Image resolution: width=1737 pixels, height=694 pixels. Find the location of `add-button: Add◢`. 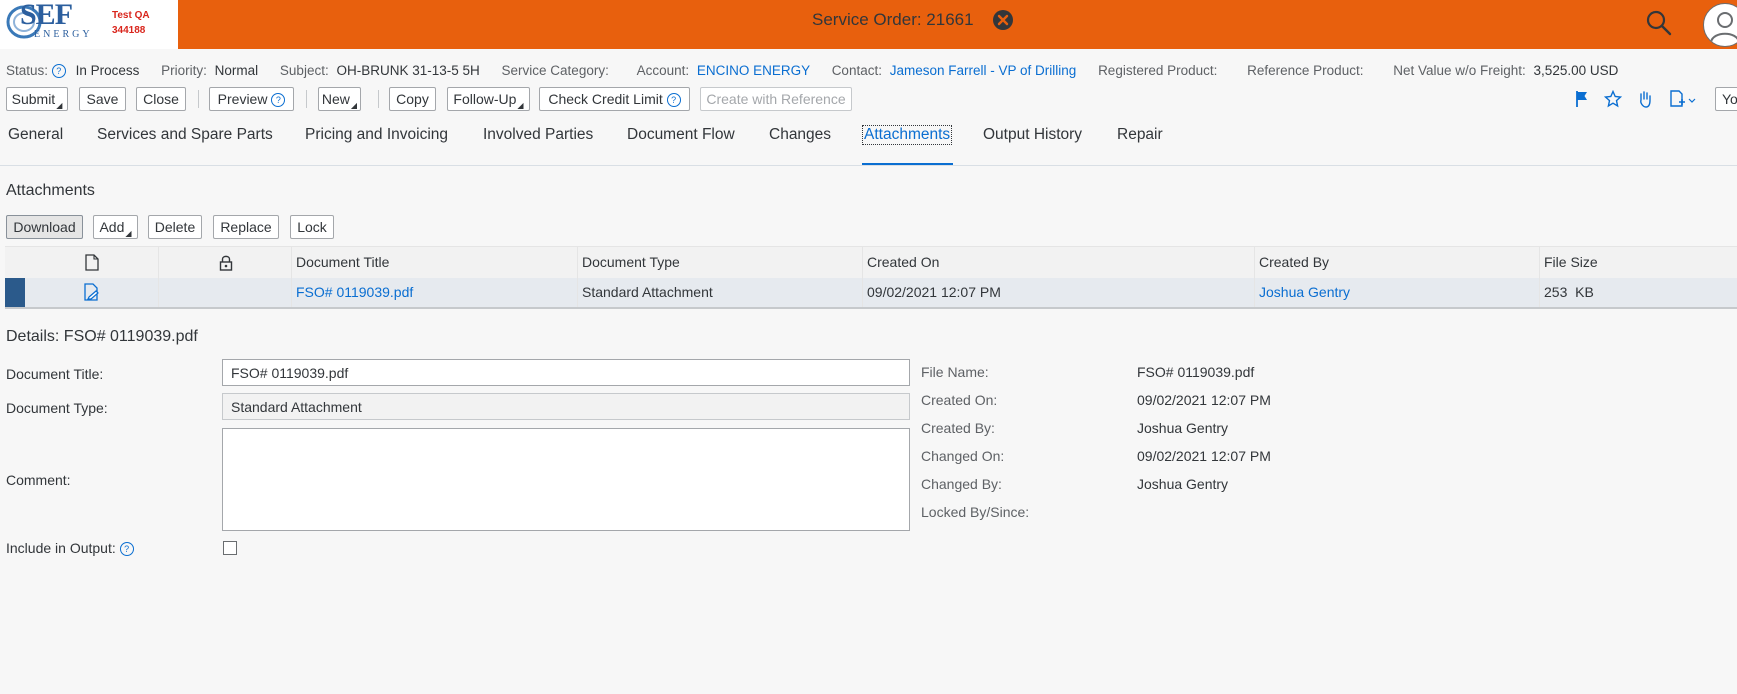

add-button: Add◢ is located at coordinates (115, 227).